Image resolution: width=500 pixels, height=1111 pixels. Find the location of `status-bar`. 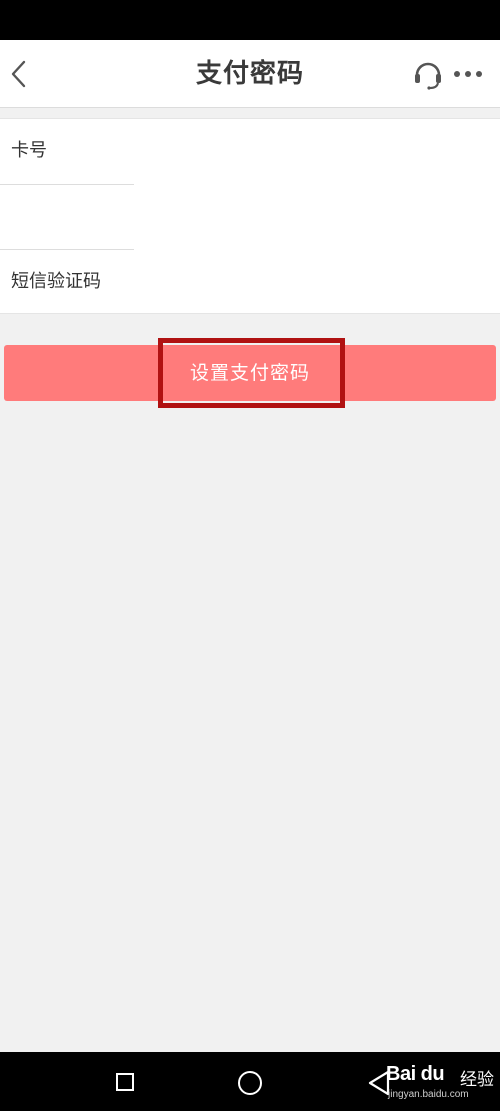

status-bar is located at coordinates (250, 20).